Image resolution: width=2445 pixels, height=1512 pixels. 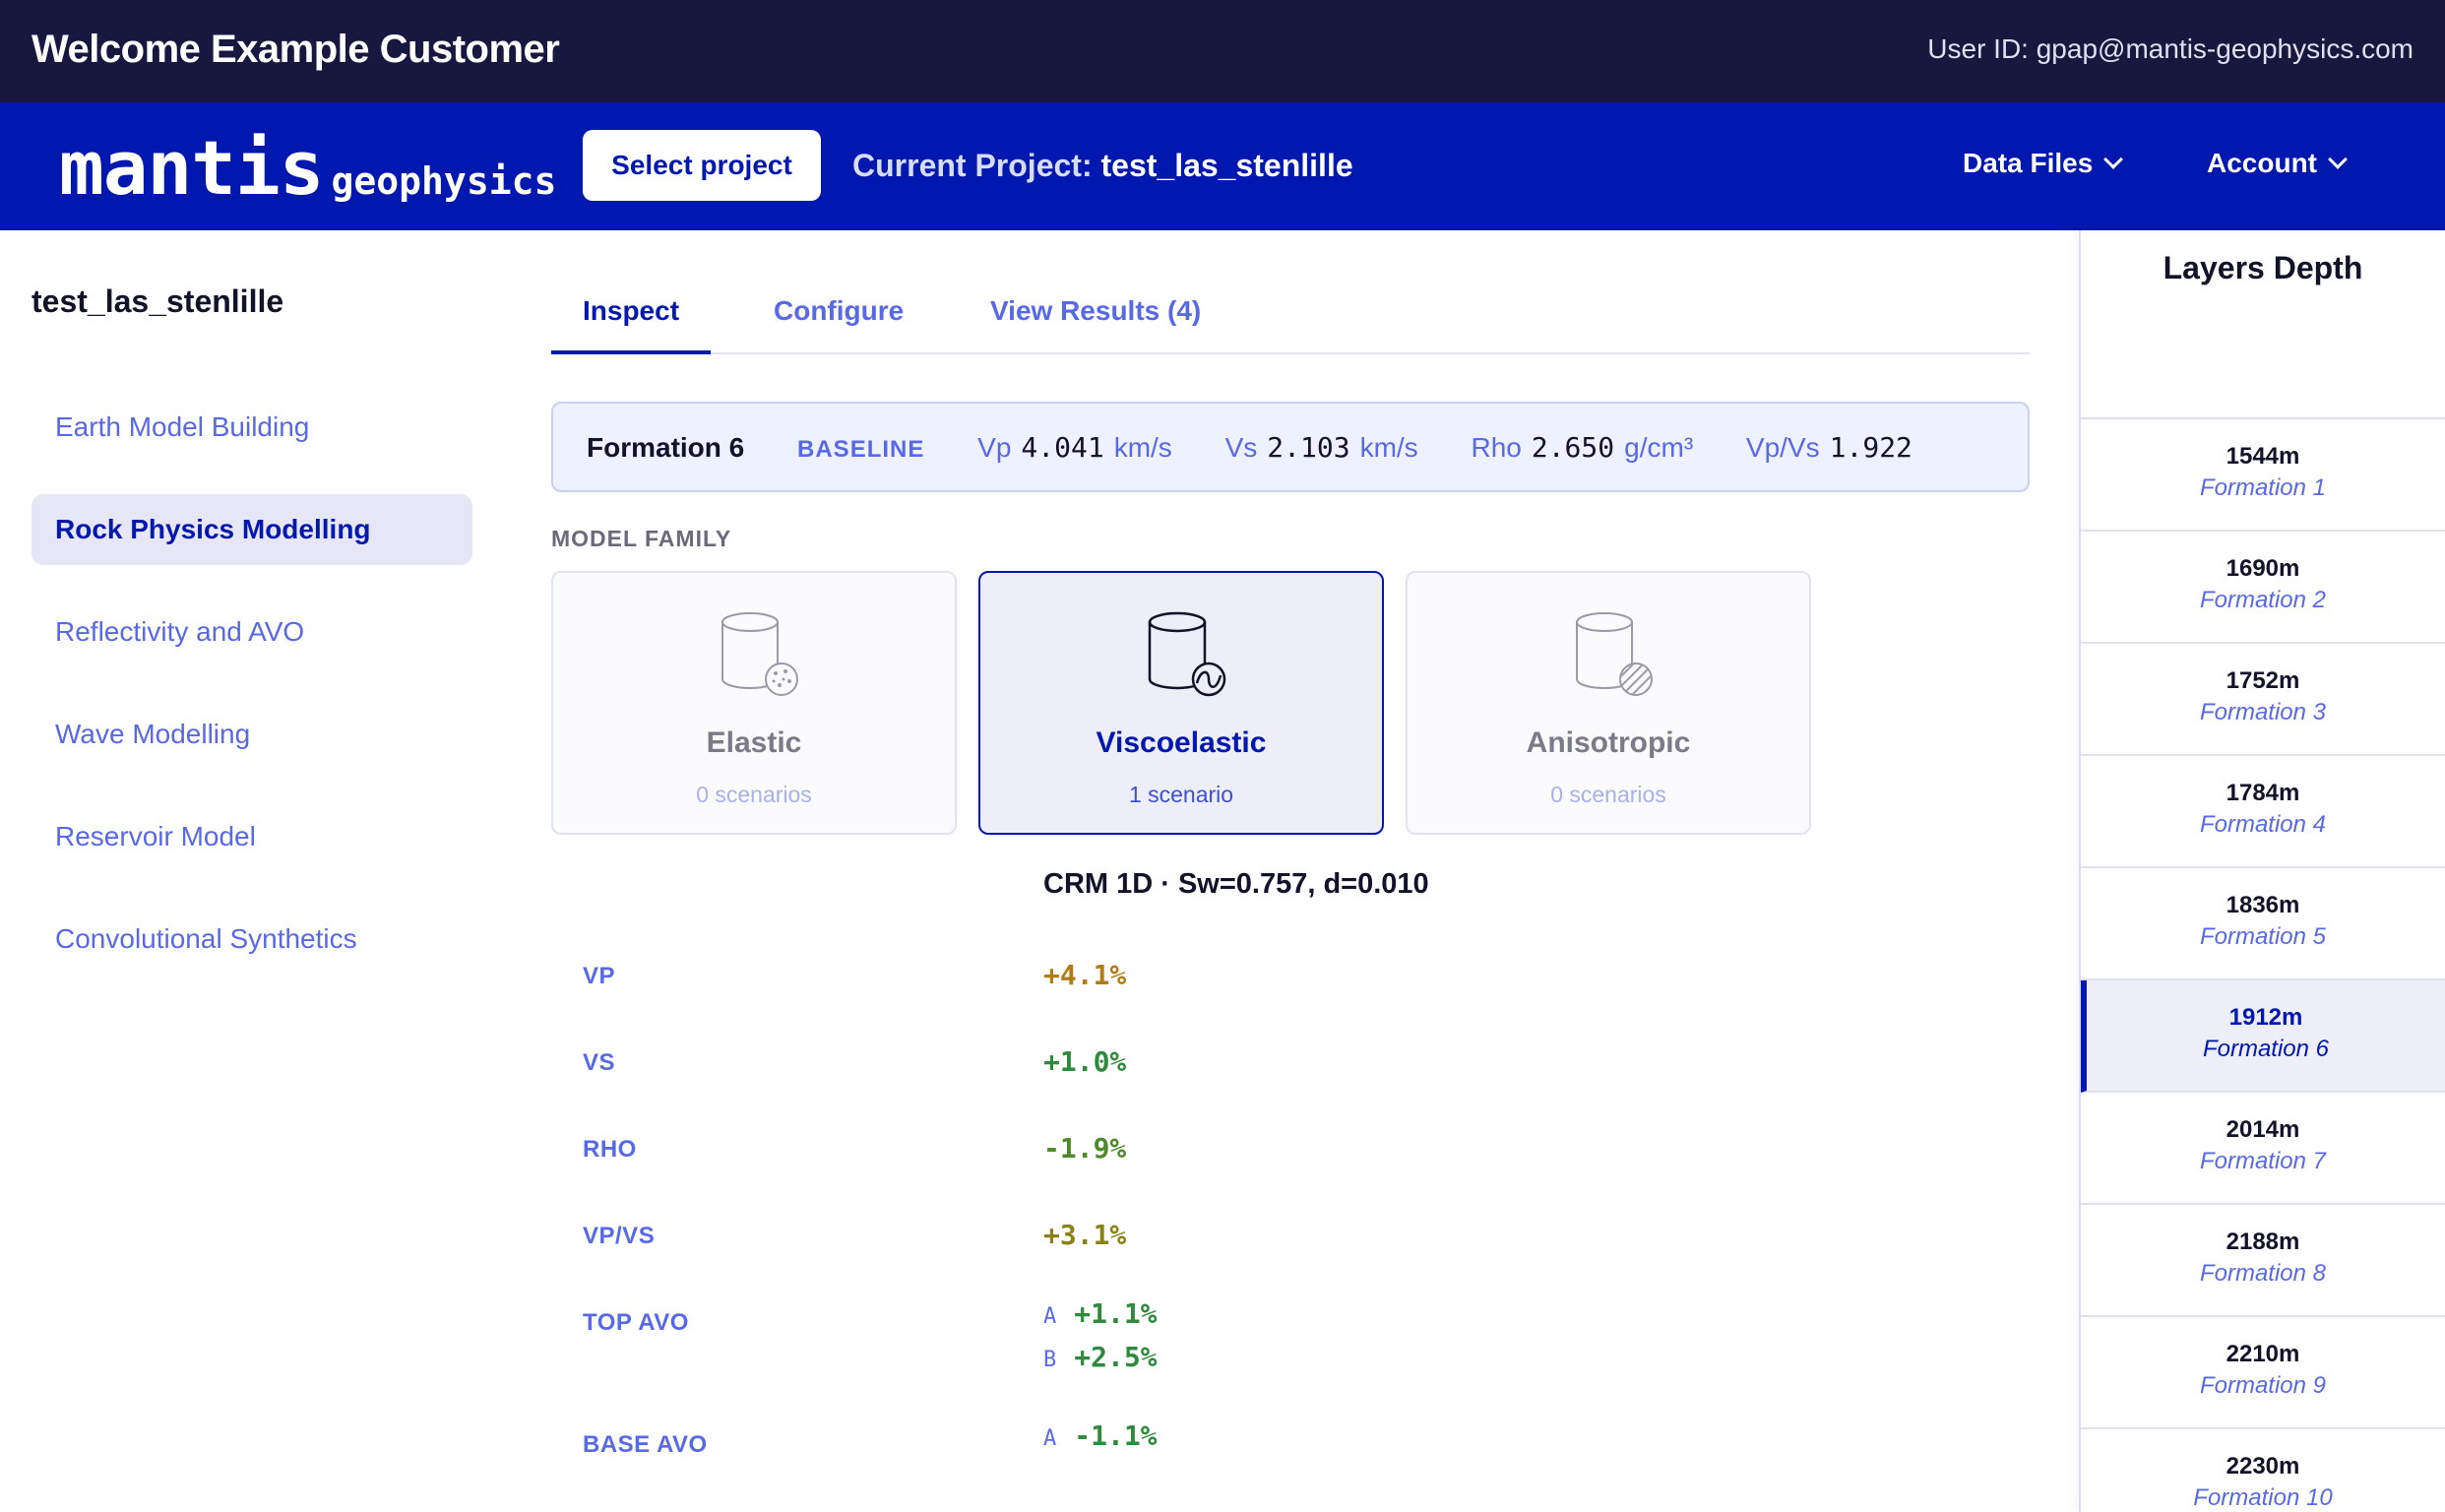 What do you see at coordinates (631, 352) in the screenshot?
I see `active-tab-indicator` at bounding box center [631, 352].